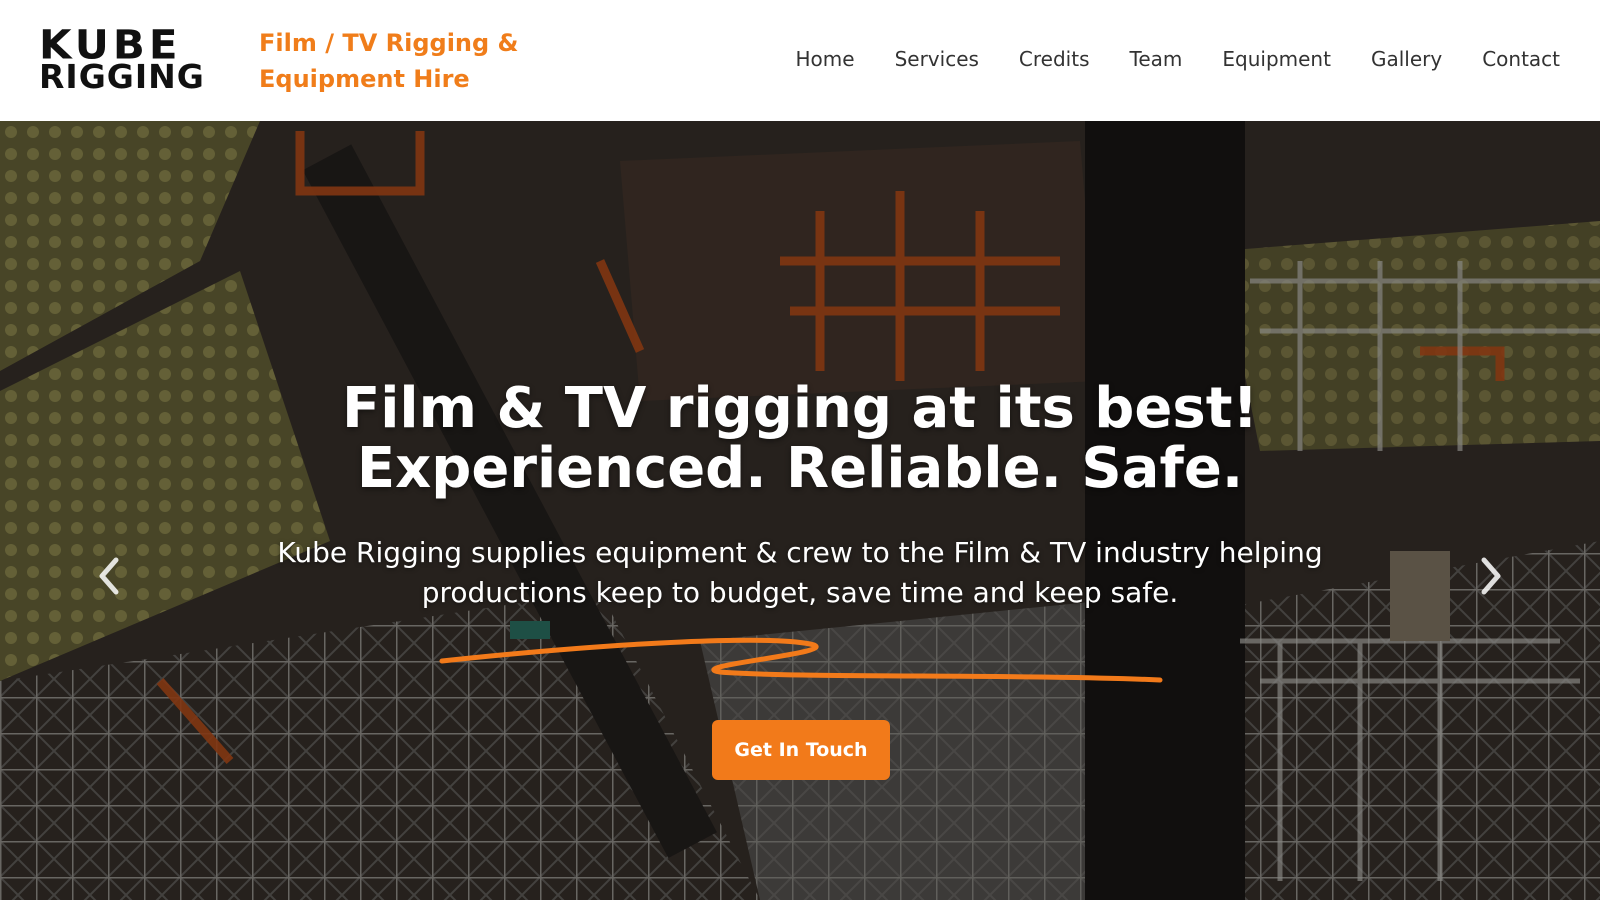 Image resolution: width=1600 pixels, height=900 pixels. I want to click on nav-team: Team, so click(1156, 59).